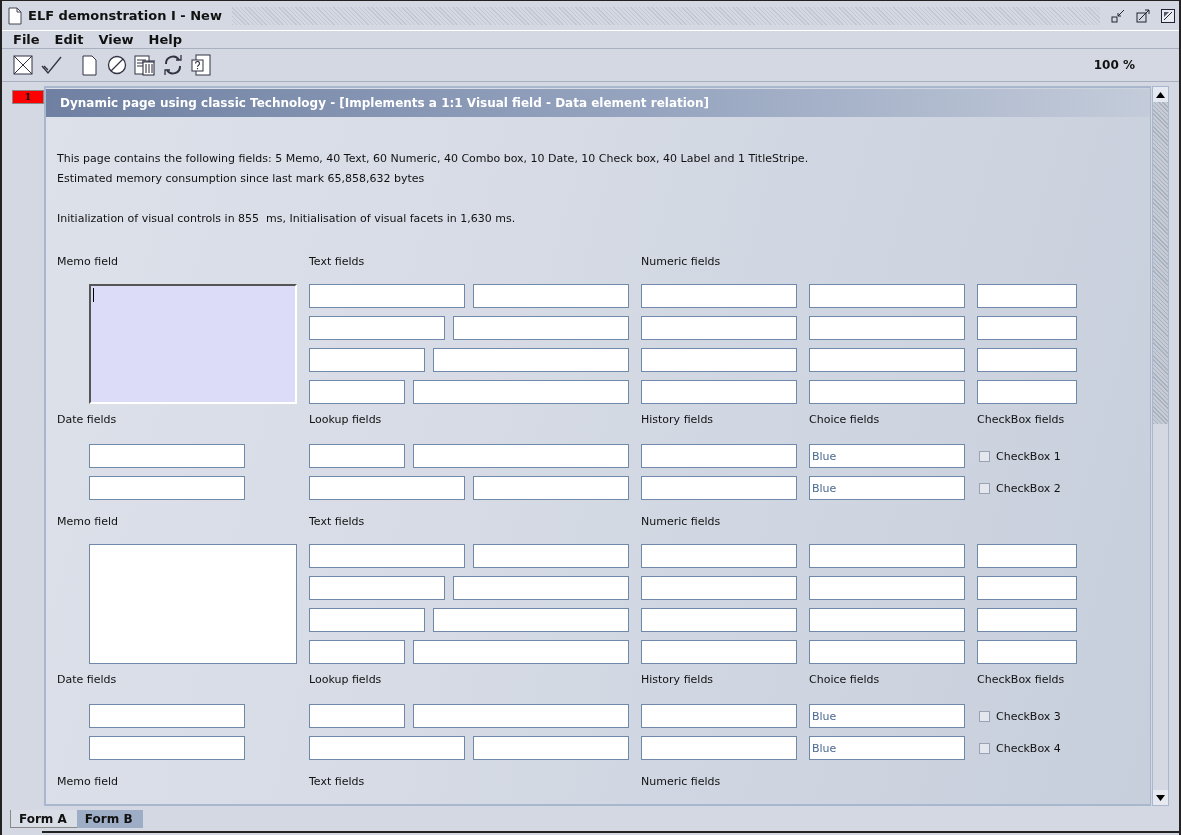 The width and height of the screenshot is (1181, 835). What do you see at coordinates (88, 521) in the screenshot?
I see `section-label: Memo field` at bounding box center [88, 521].